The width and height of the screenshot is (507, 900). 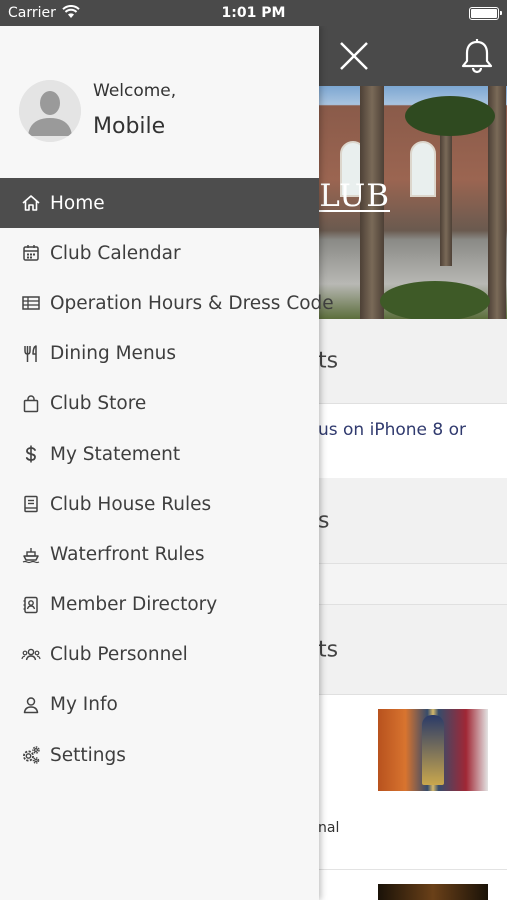 What do you see at coordinates (88, 755) in the screenshot?
I see `menu-item-label: Settings` at bounding box center [88, 755].